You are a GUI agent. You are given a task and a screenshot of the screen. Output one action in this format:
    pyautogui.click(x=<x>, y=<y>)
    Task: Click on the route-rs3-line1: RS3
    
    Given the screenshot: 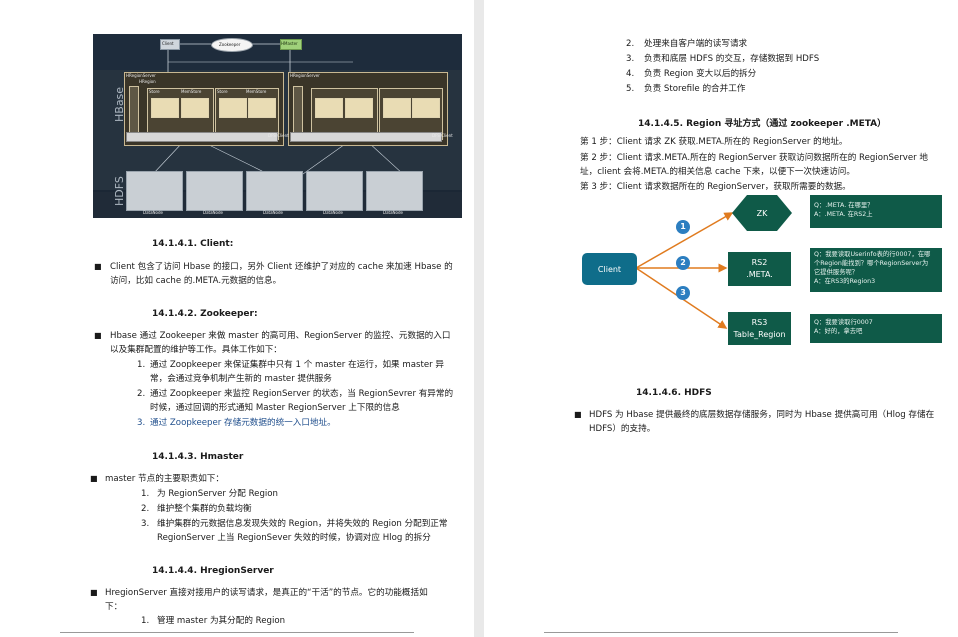 What is the action you would take?
    pyautogui.click(x=759, y=322)
    